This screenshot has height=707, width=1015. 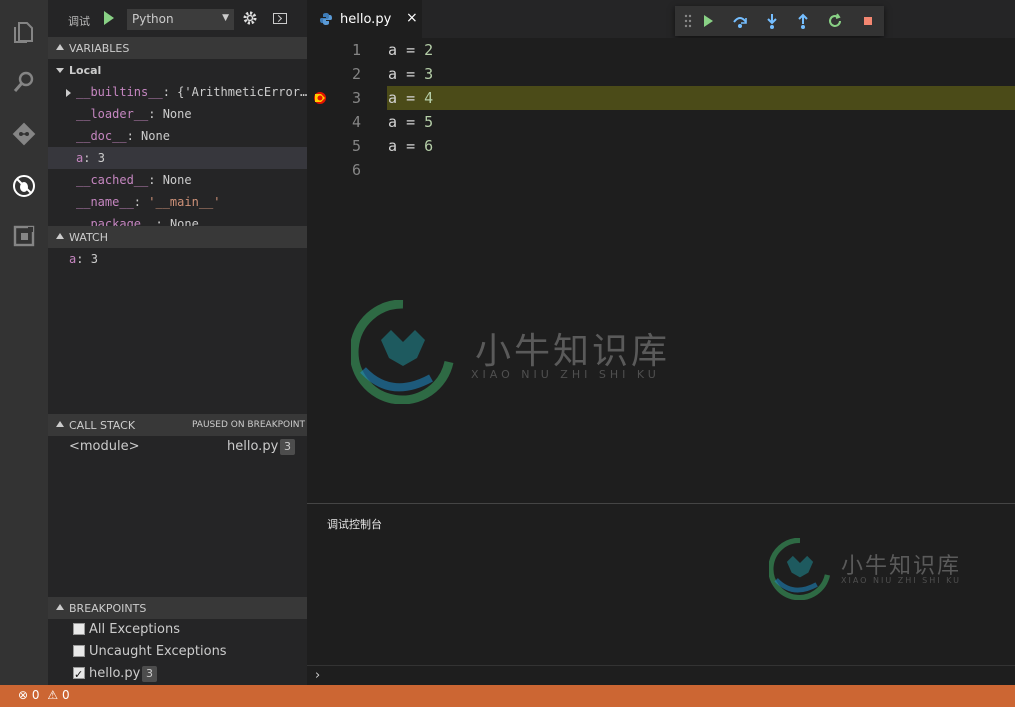 What do you see at coordinates (661, 170) in the screenshot?
I see `code-line: 6` at bounding box center [661, 170].